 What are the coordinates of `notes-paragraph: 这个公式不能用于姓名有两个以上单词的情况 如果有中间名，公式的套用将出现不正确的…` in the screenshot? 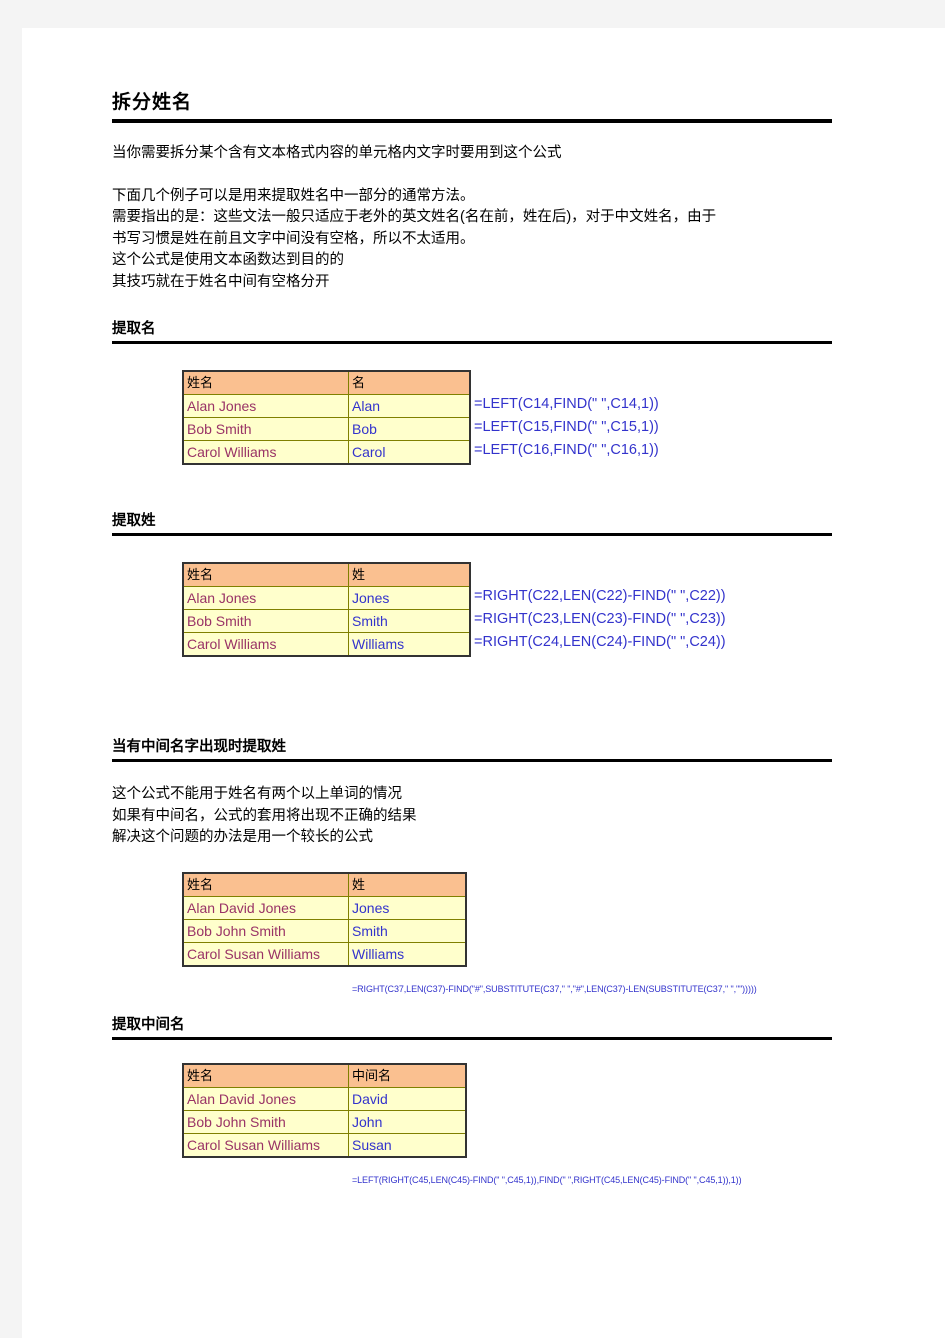 It's located at (512, 816).